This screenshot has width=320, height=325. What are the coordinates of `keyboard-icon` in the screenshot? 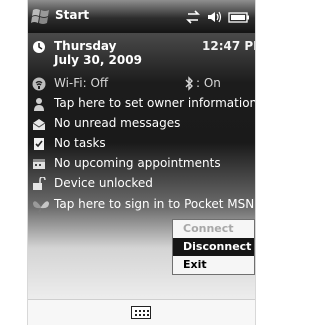 It's located at (141, 312).